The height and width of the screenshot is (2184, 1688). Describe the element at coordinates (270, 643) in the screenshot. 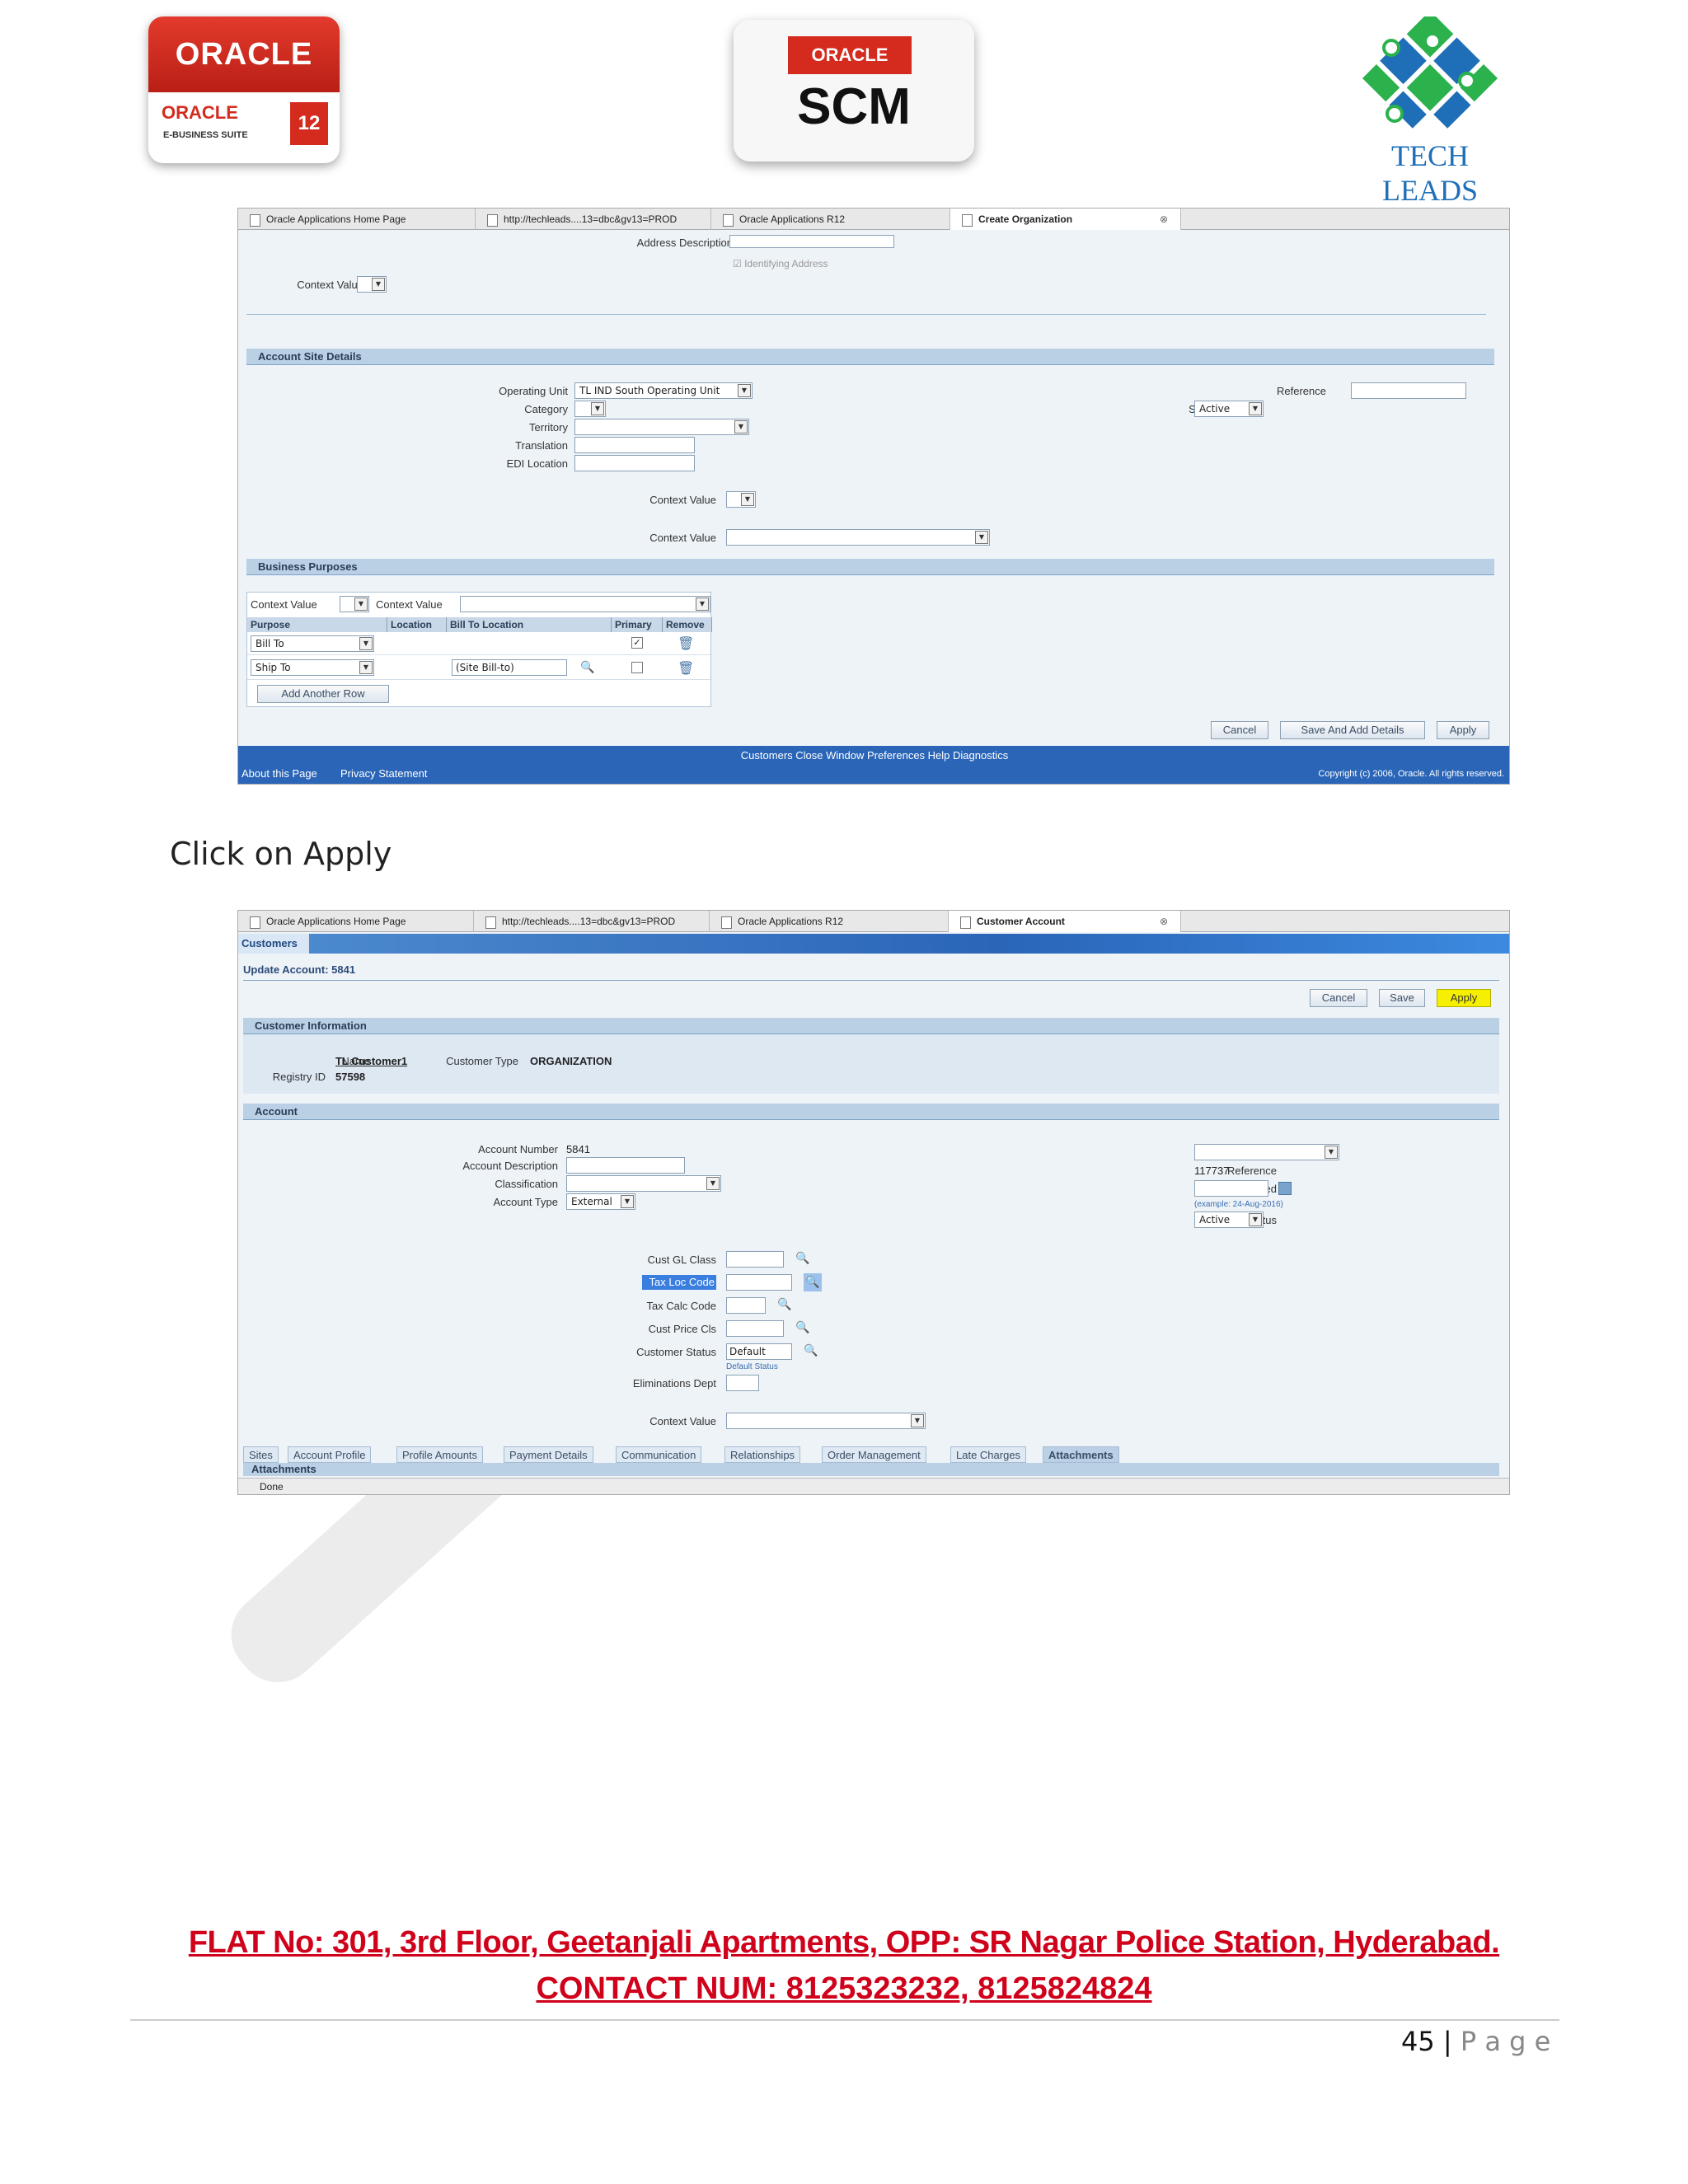

I see `purpose-value: Bill To` at that location.